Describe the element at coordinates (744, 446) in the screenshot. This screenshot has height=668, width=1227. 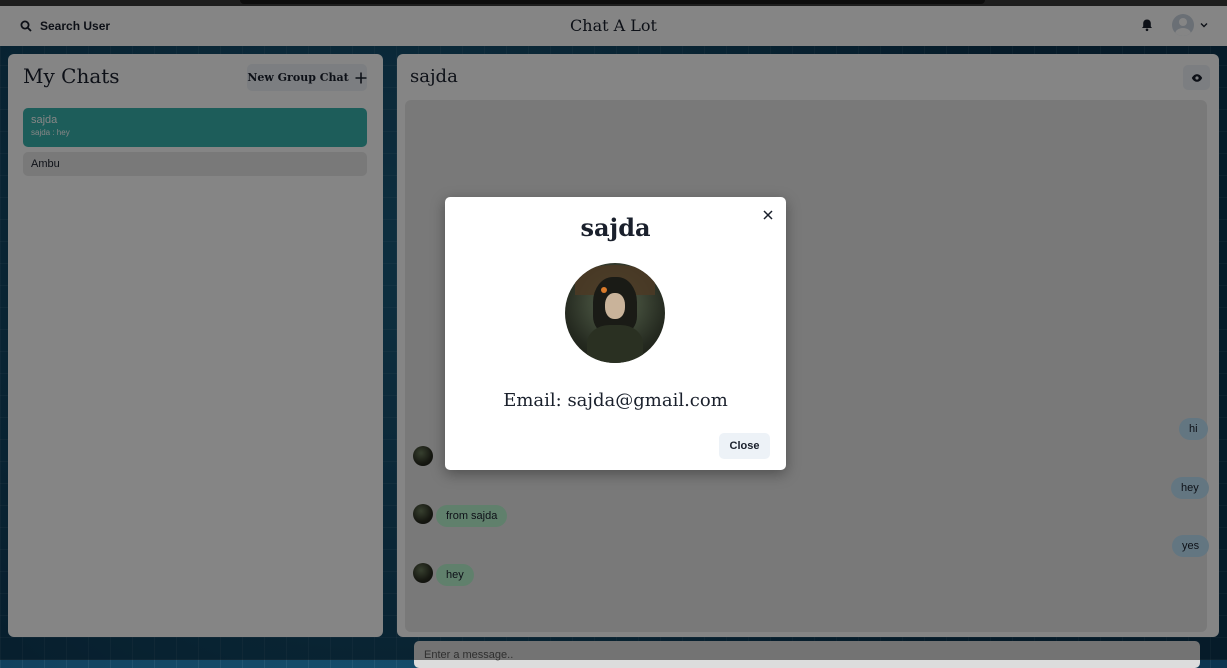
I see `close-button: Close` at that location.